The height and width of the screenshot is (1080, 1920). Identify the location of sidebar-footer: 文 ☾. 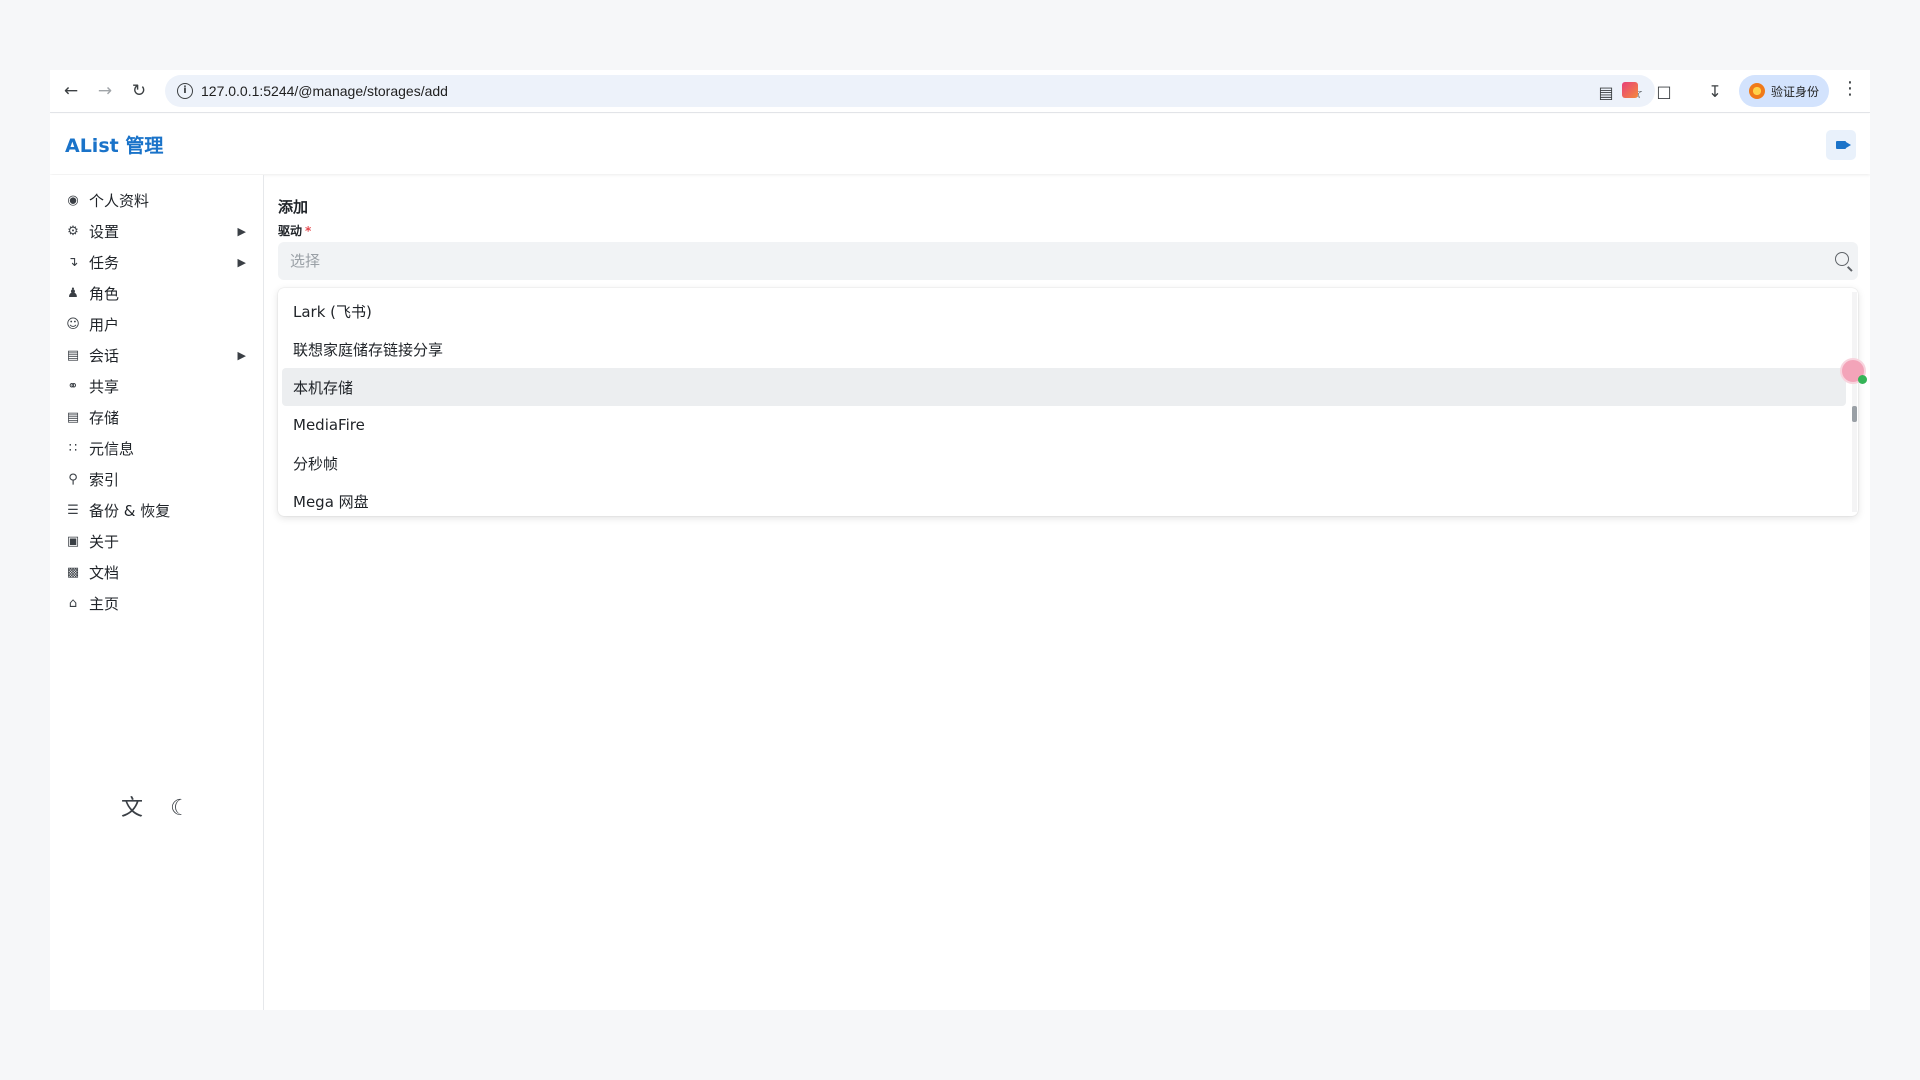
(156, 809).